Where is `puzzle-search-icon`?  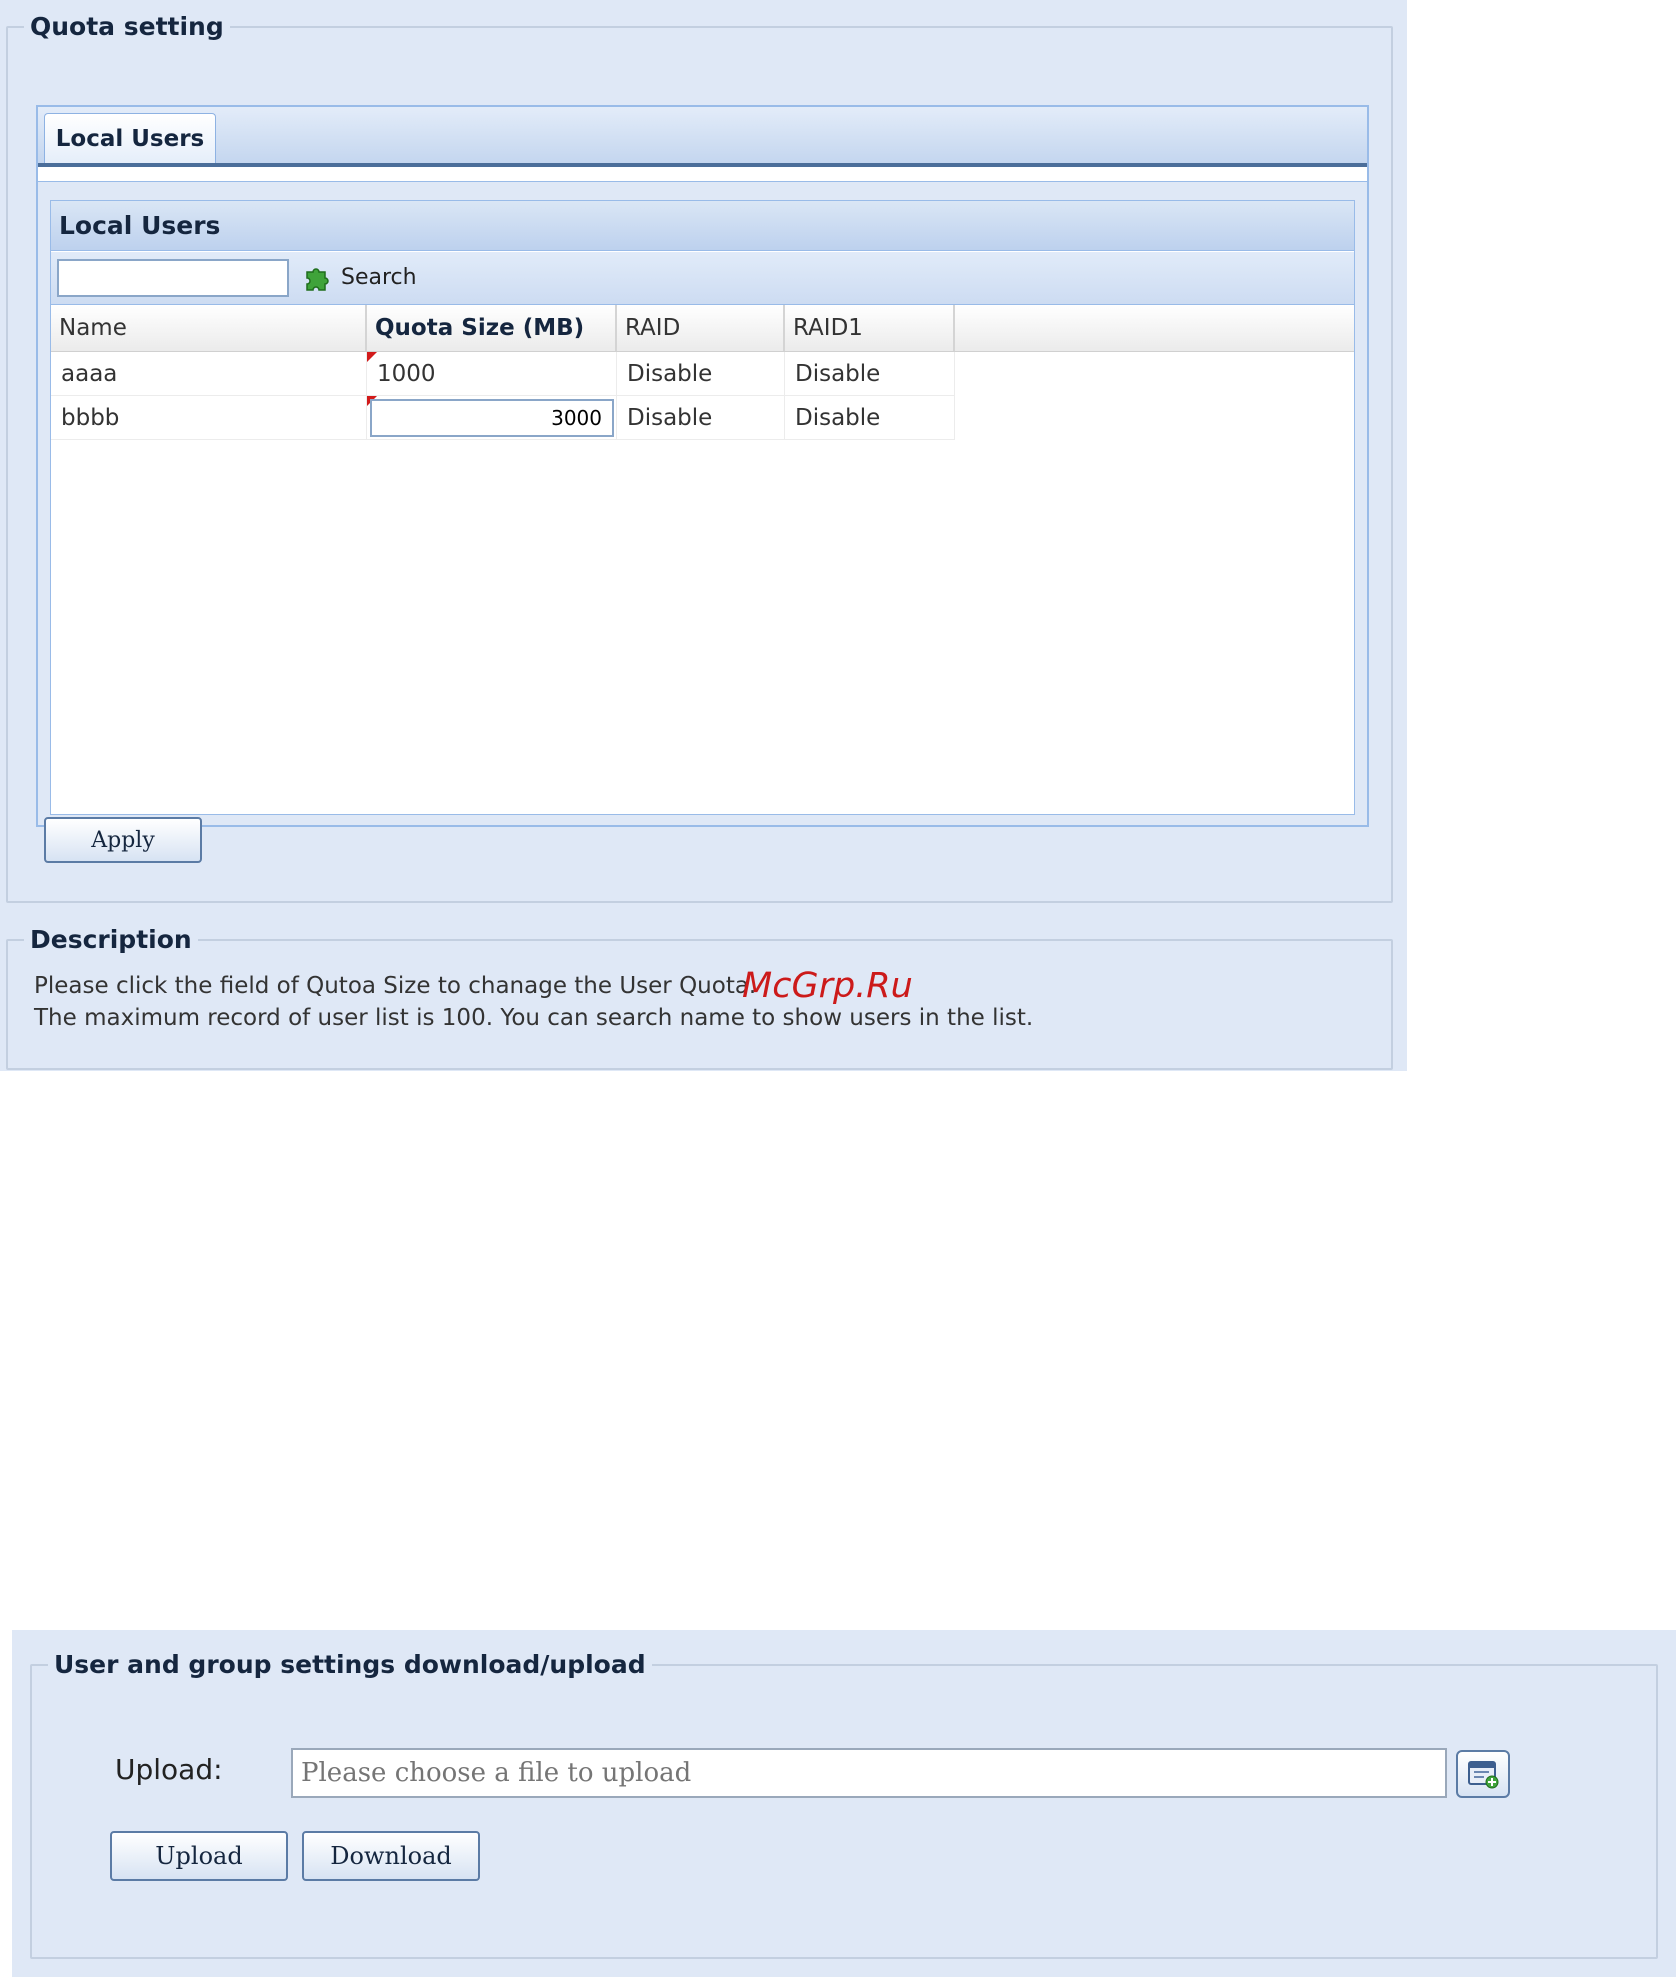
puzzle-search-icon is located at coordinates (317, 279).